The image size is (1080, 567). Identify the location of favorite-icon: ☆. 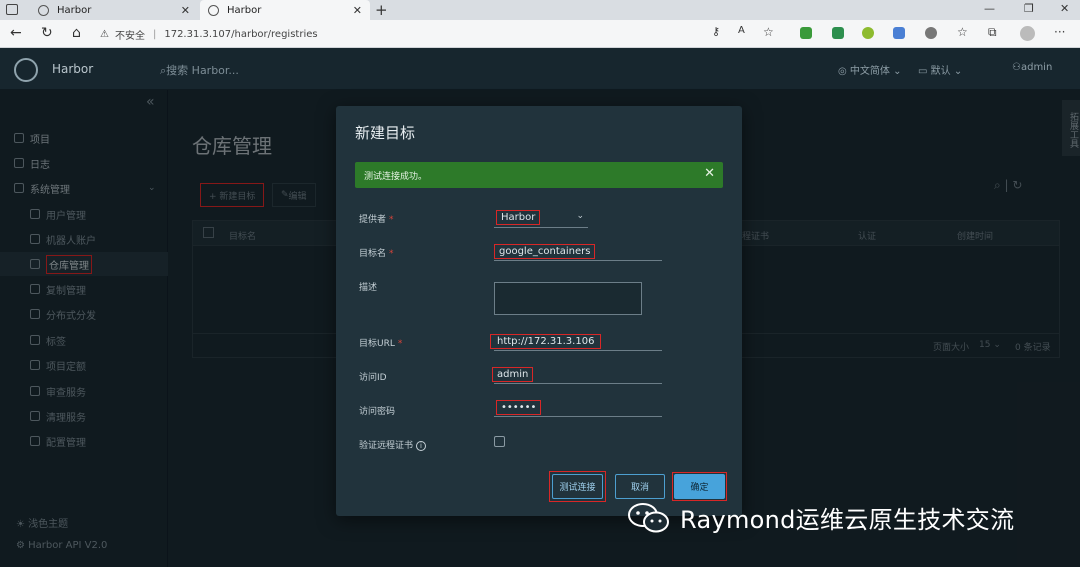
(768, 32).